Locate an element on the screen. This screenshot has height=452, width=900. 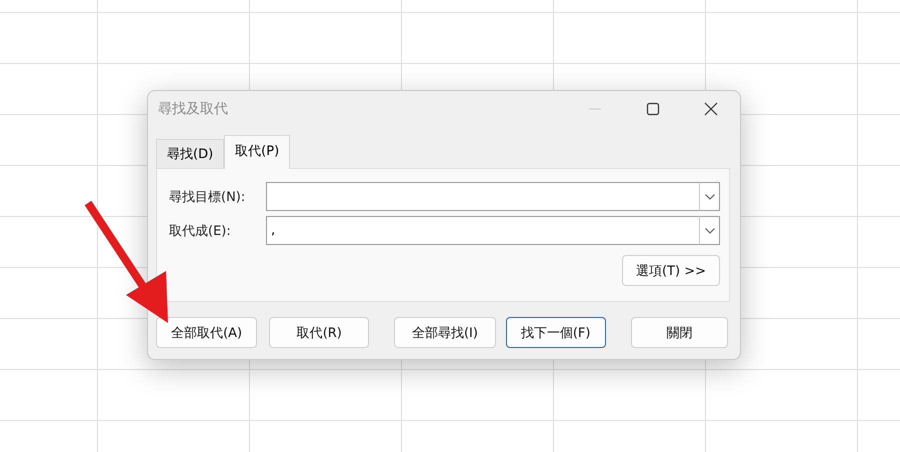
tab: 尋找(D) is located at coordinates (190, 153).